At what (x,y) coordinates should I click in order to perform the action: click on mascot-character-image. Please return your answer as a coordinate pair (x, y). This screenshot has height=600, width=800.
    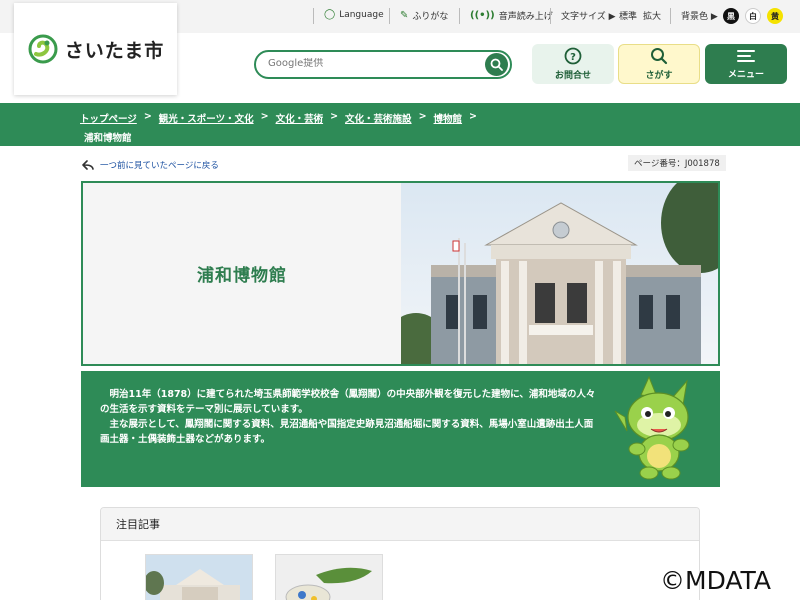
    Looking at the image, I should click on (652, 427).